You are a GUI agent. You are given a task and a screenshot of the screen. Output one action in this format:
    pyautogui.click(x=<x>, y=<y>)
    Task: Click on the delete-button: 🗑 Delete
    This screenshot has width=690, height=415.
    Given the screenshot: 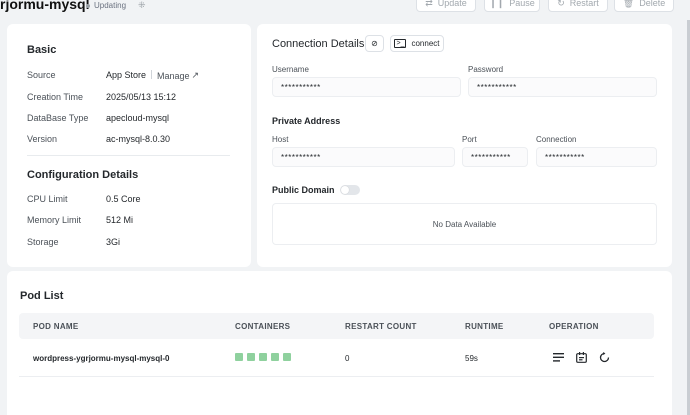 What is the action you would take?
    pyautogui.click(x=644, y=6)
    